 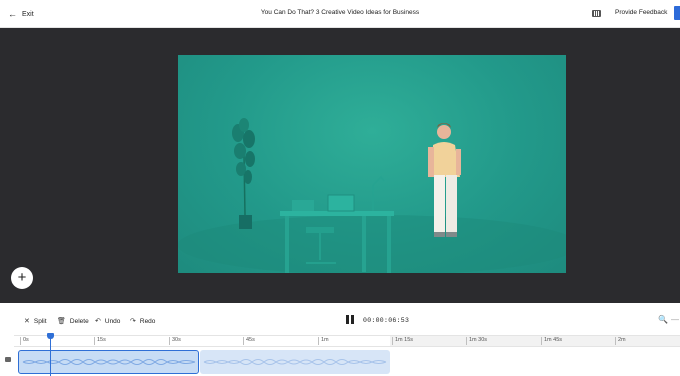 I want to click on playhead-handle, so click(x=50, y=336).